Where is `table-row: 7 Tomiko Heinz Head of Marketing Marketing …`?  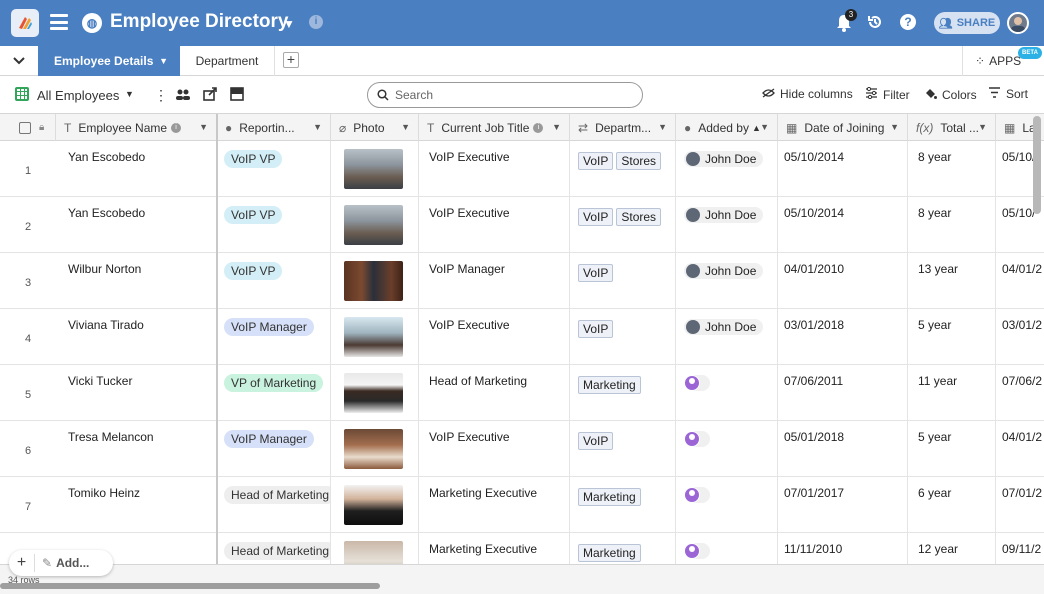
table-row: 7 Tomiko Heinz Head of Marketing Marketing … is located at coordinates (522, 505).